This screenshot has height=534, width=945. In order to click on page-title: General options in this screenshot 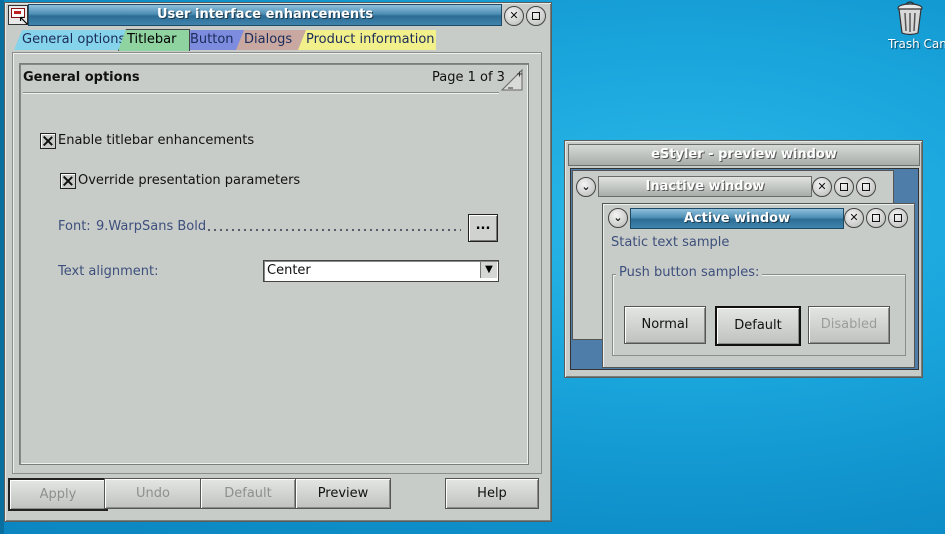, I will do `click(81, 77)`.